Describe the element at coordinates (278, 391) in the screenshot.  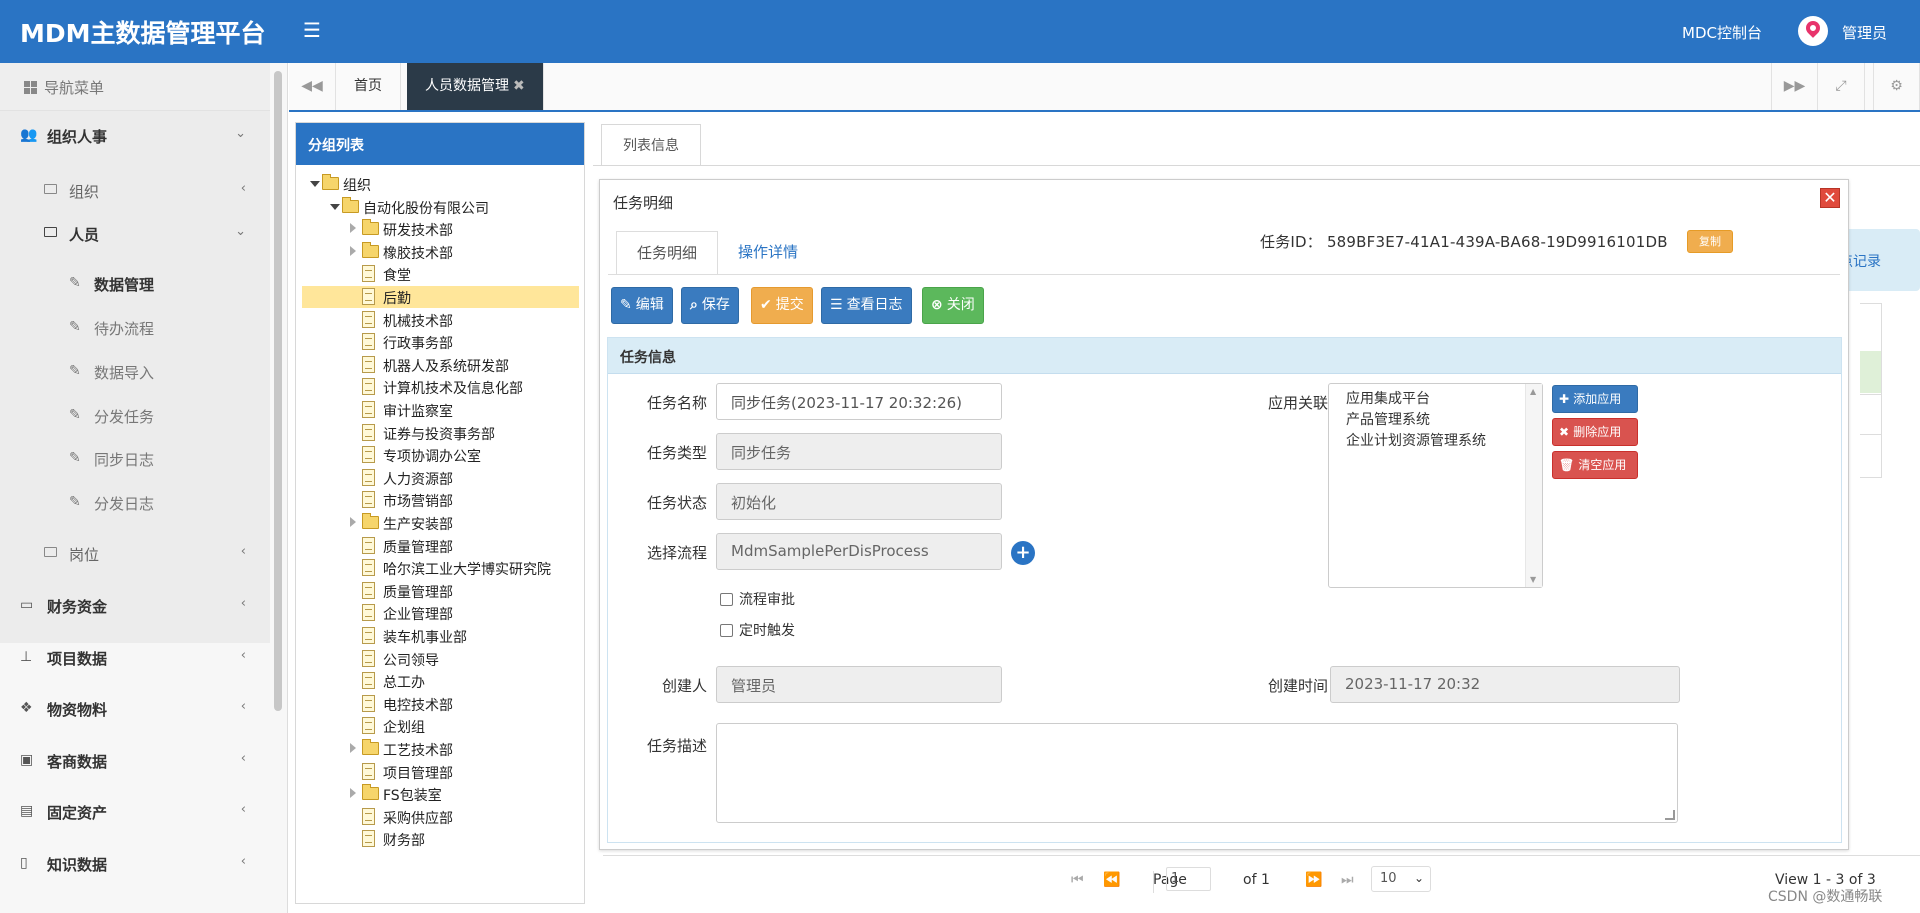
I see `sidebar-scrollbar` at that location.